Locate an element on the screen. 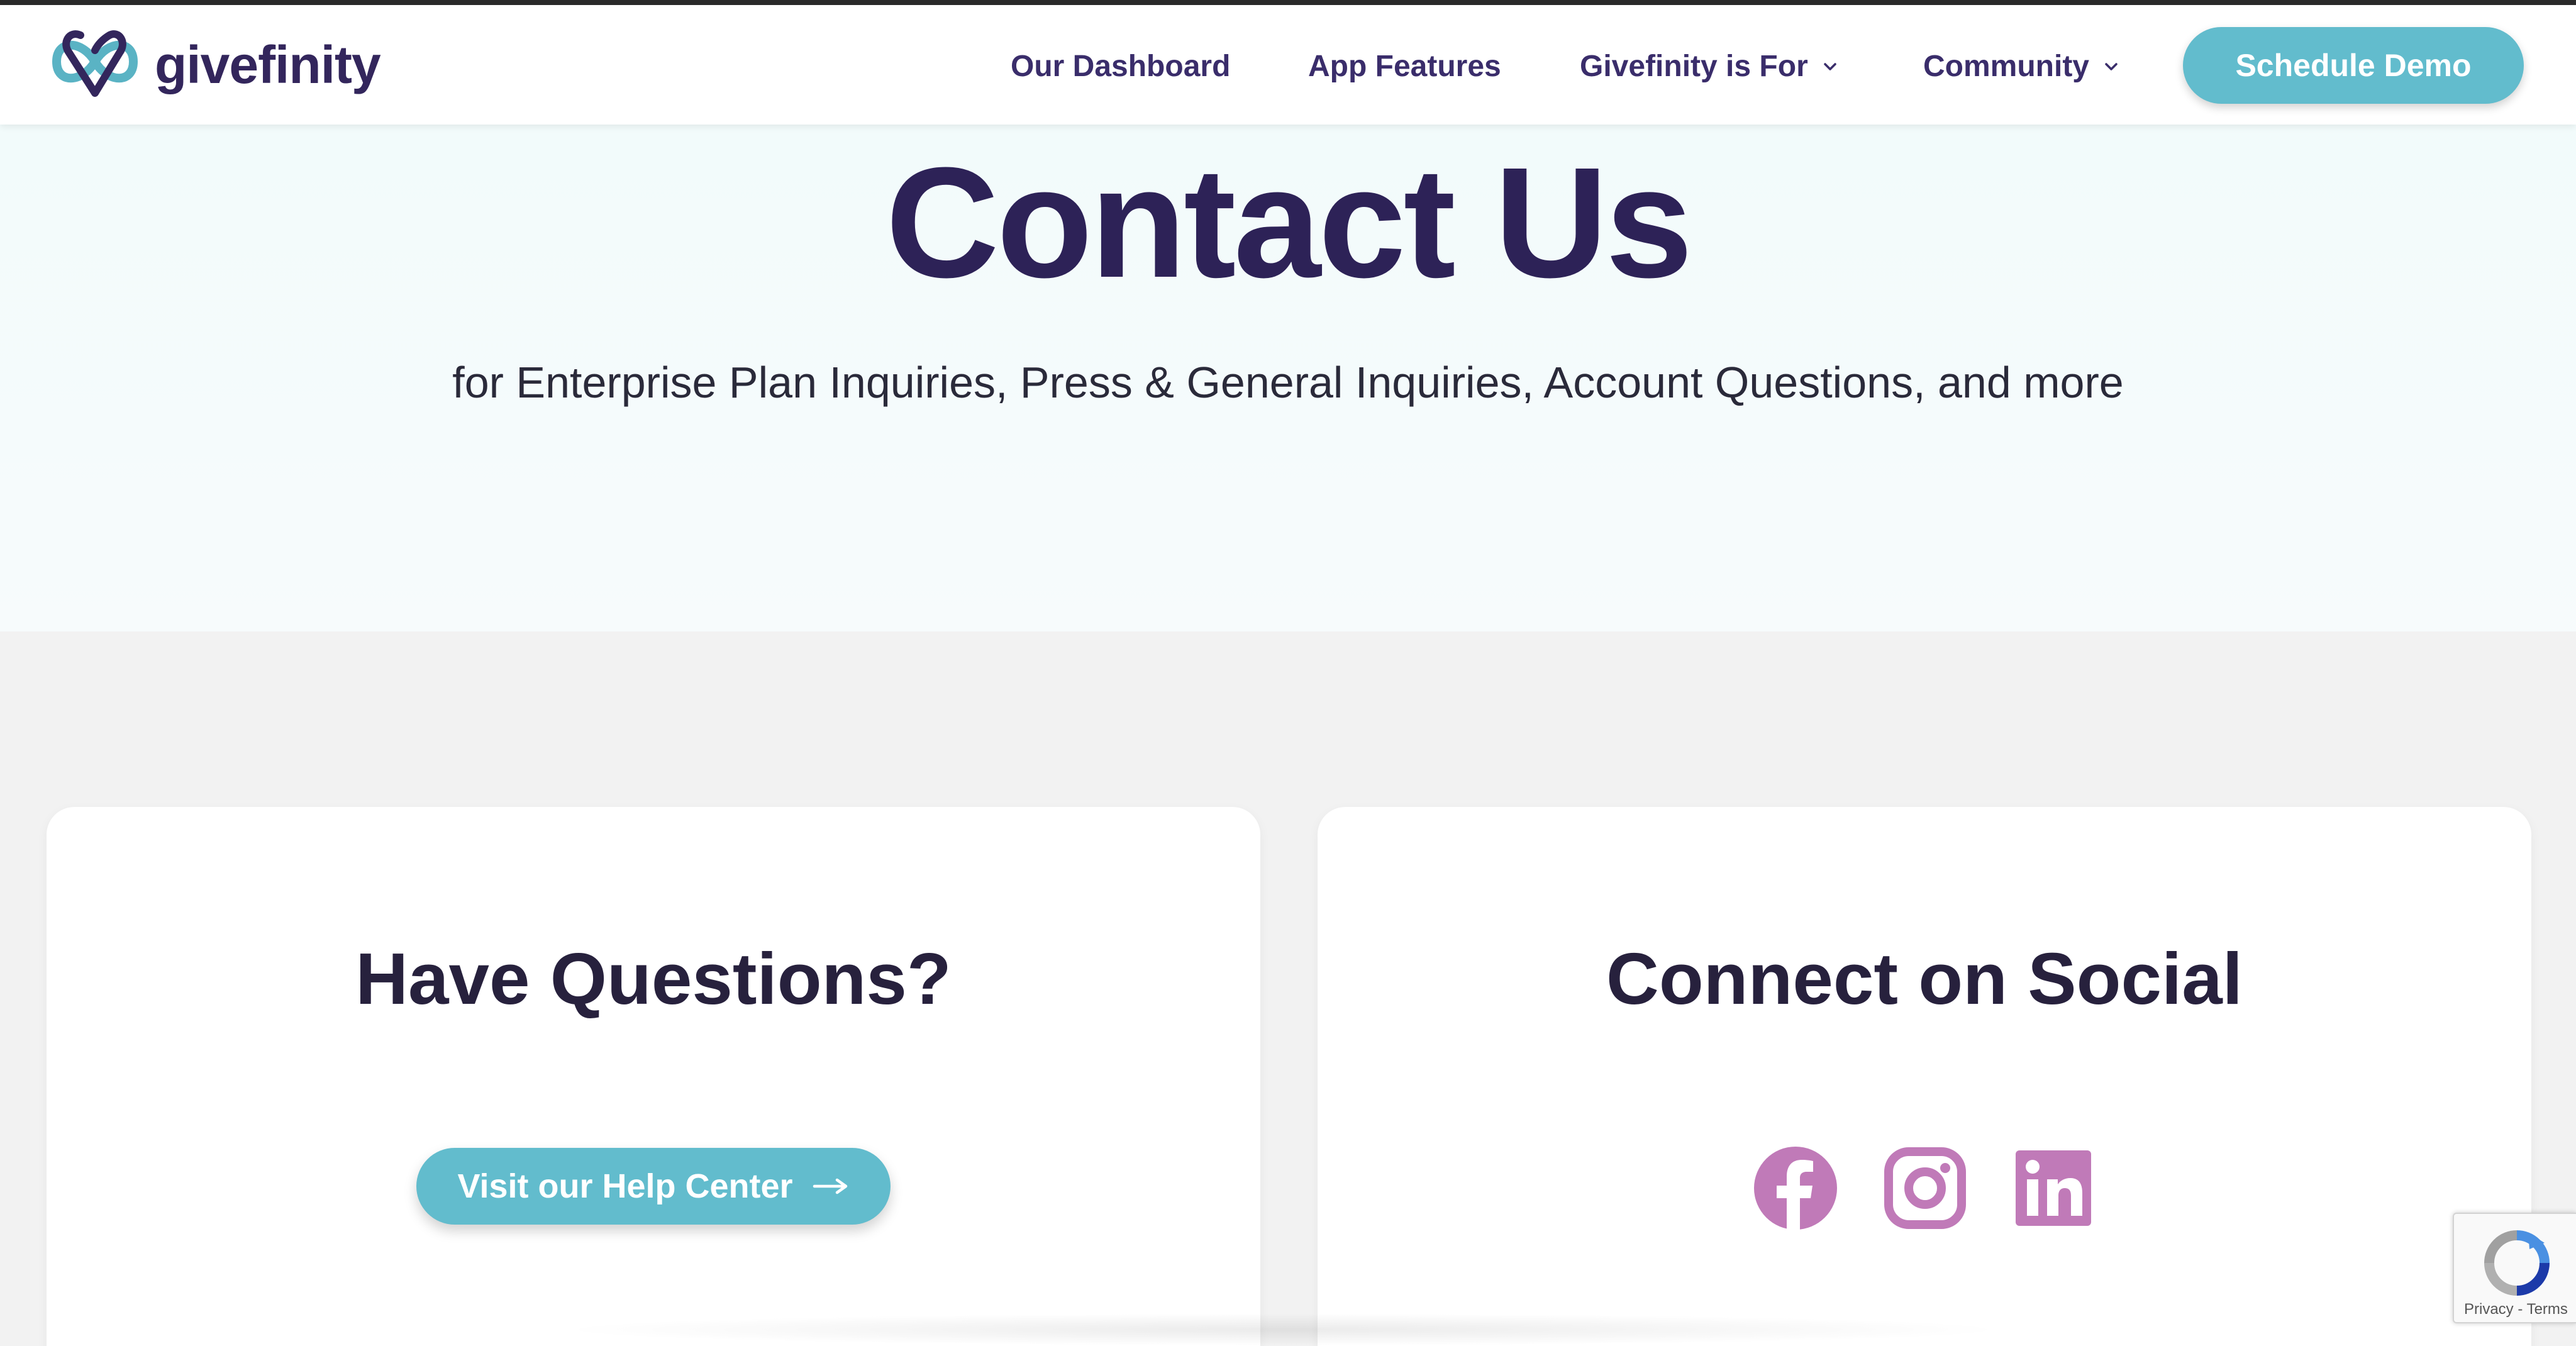  linkedin-icon is located at coordinates (2053, 1188).